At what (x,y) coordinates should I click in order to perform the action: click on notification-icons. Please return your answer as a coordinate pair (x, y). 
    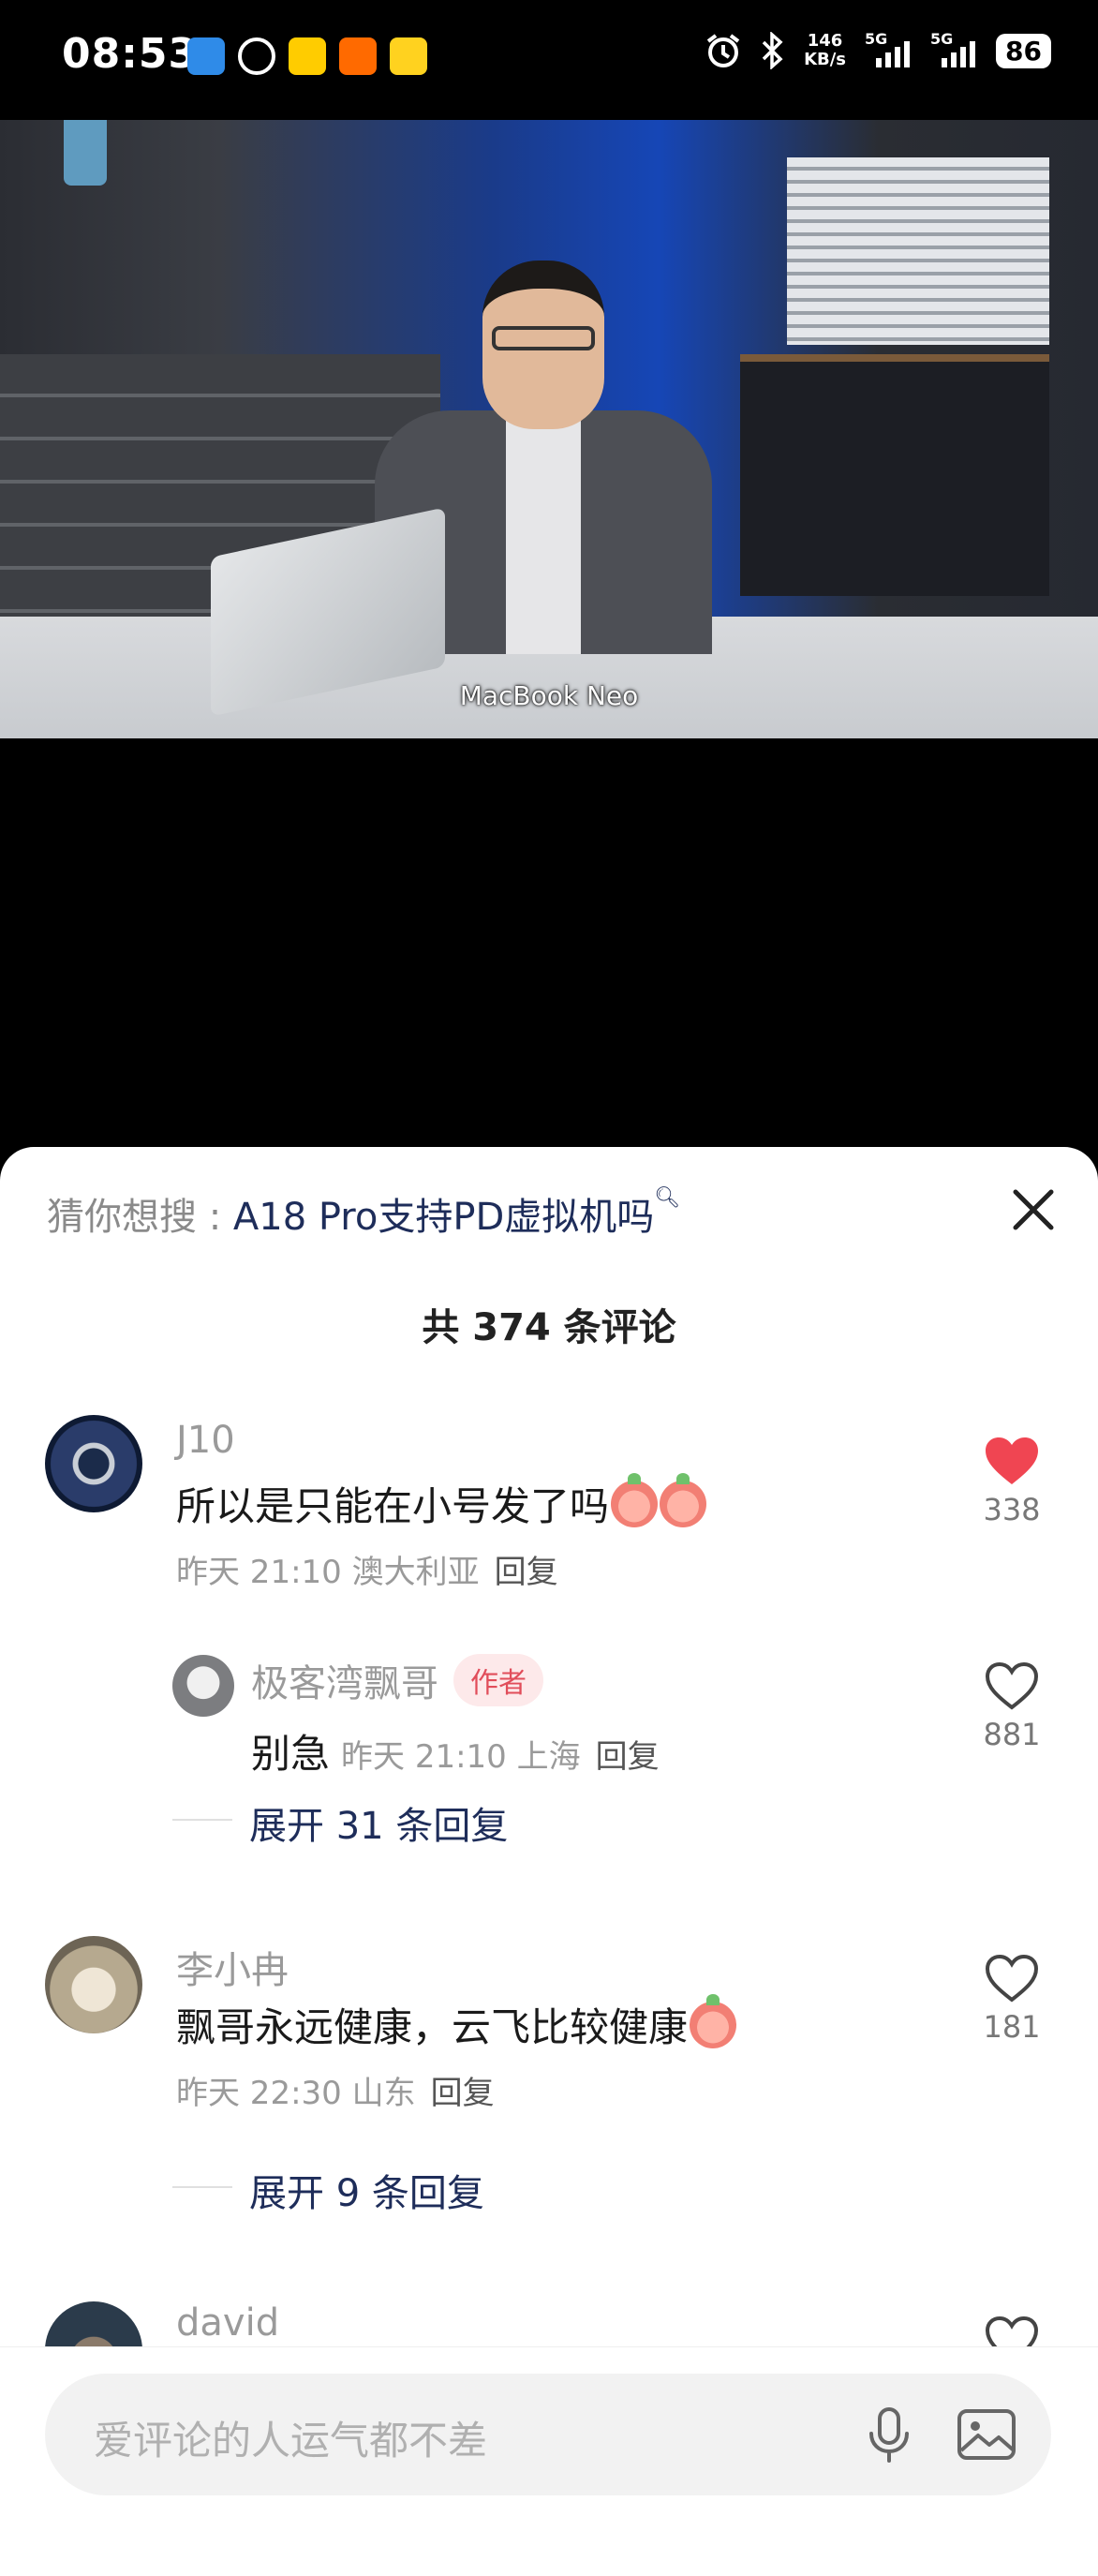
    Looking at the image, I should click on (307, 56).